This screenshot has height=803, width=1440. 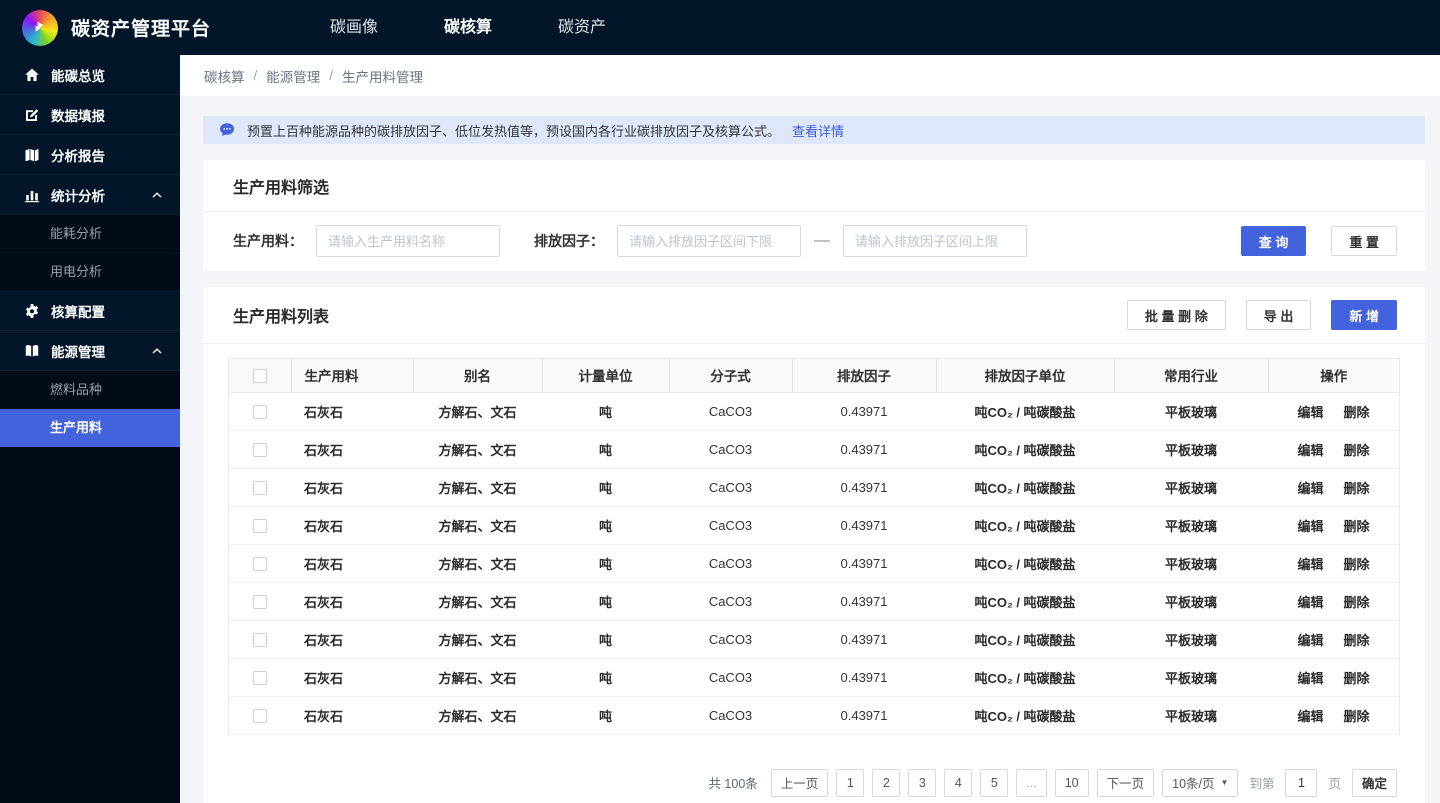 I want to click on topnav-item-carbon-accounting: 碳核算, so click(x=468, y=27).